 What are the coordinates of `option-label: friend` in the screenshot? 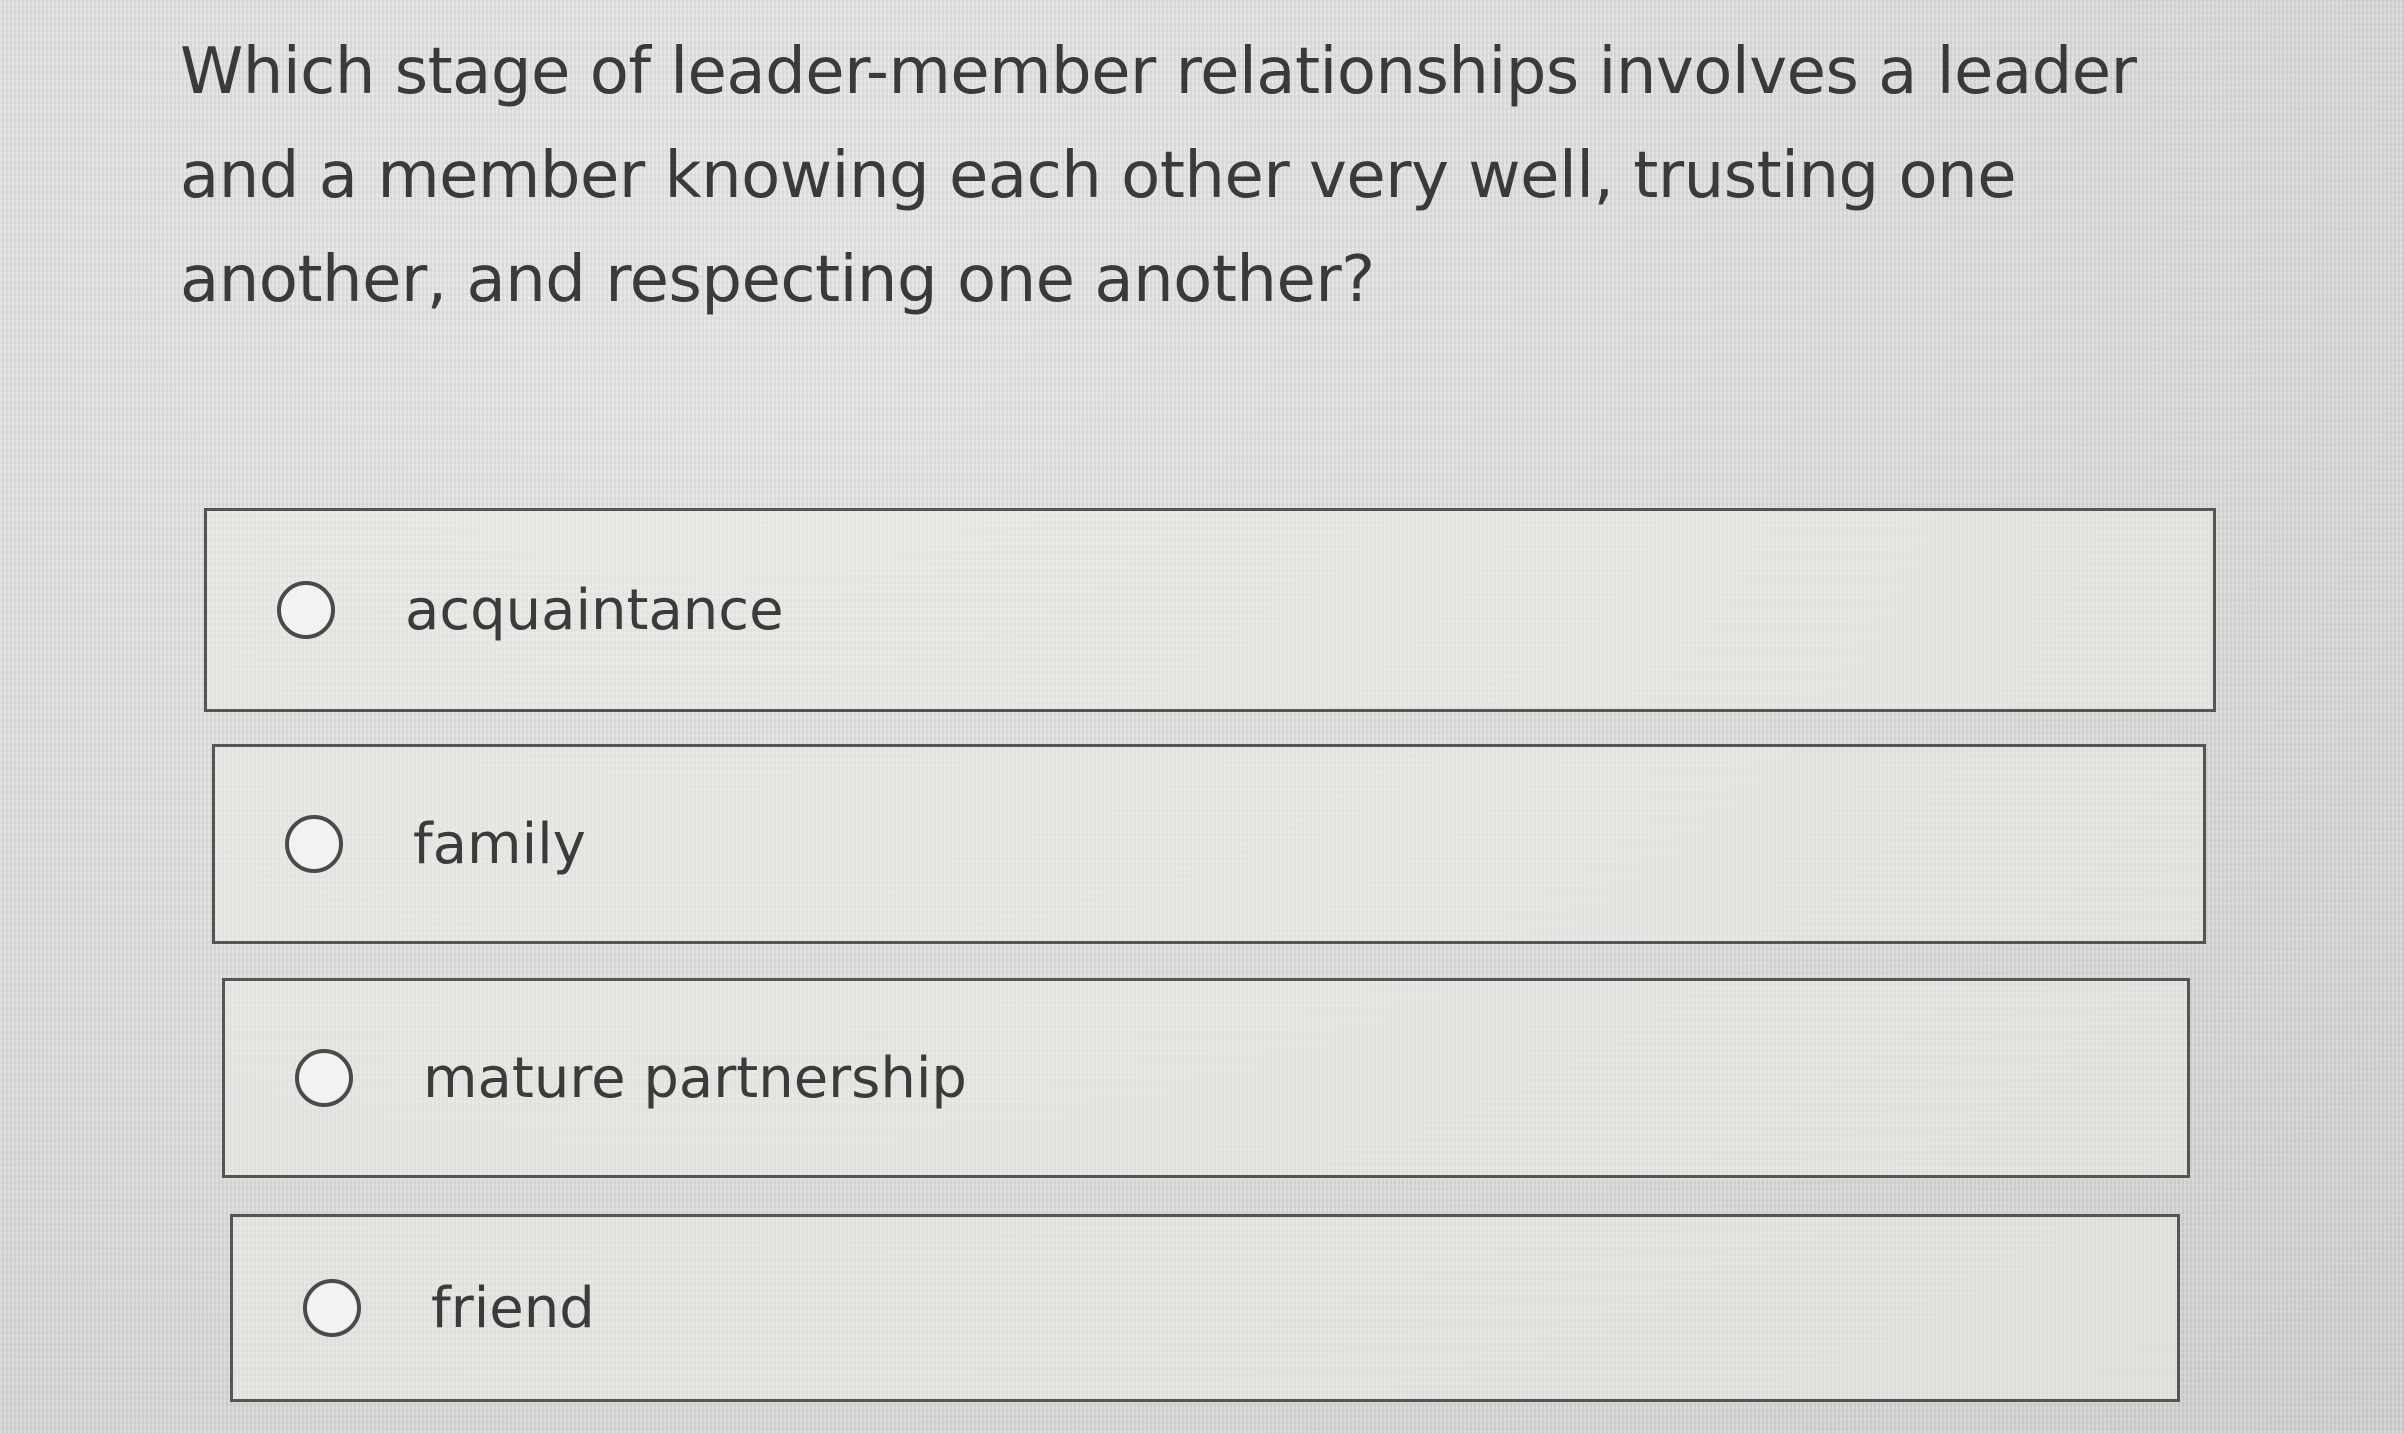 It's located at (513, 1308).